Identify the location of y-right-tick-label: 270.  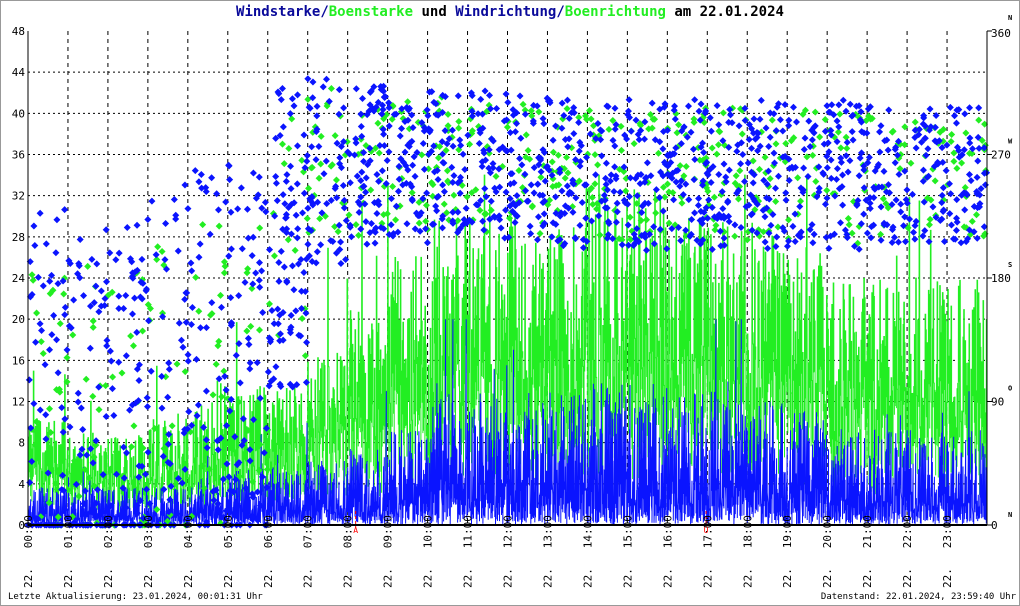
(1001, 155).